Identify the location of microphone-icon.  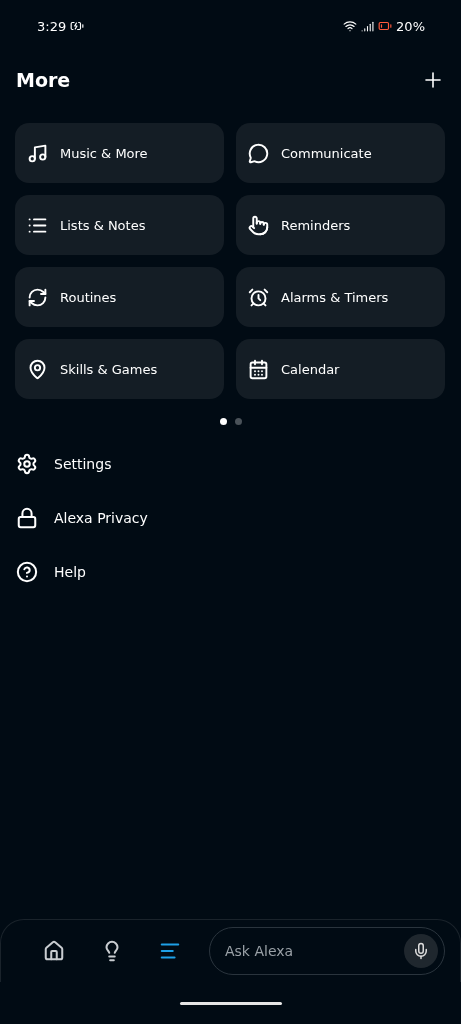
(421, 951).